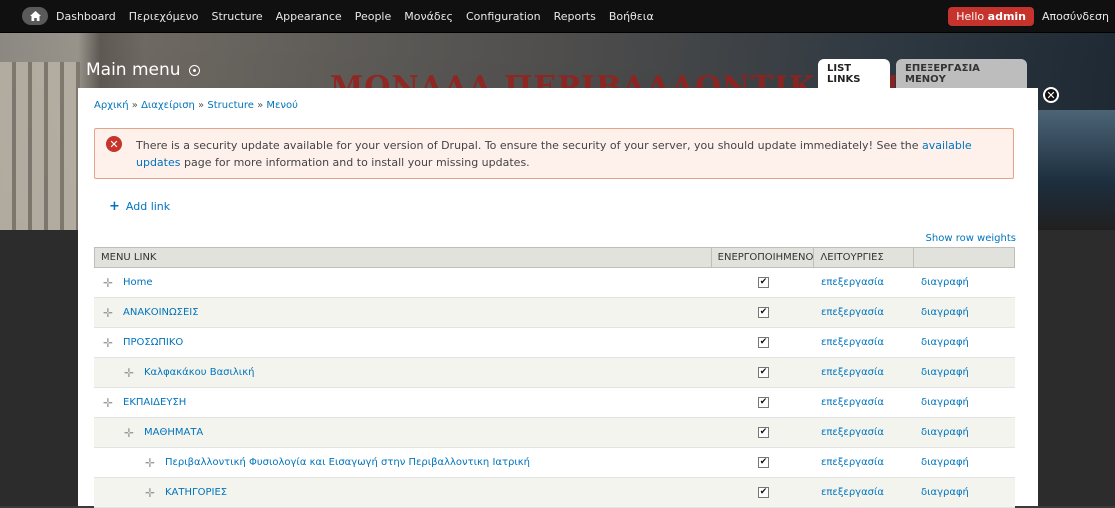 This screenshot has height=508, width=1115. Describe the element at coordinates (1007, 16) in the screenshot. I see `username: admin` at that location.